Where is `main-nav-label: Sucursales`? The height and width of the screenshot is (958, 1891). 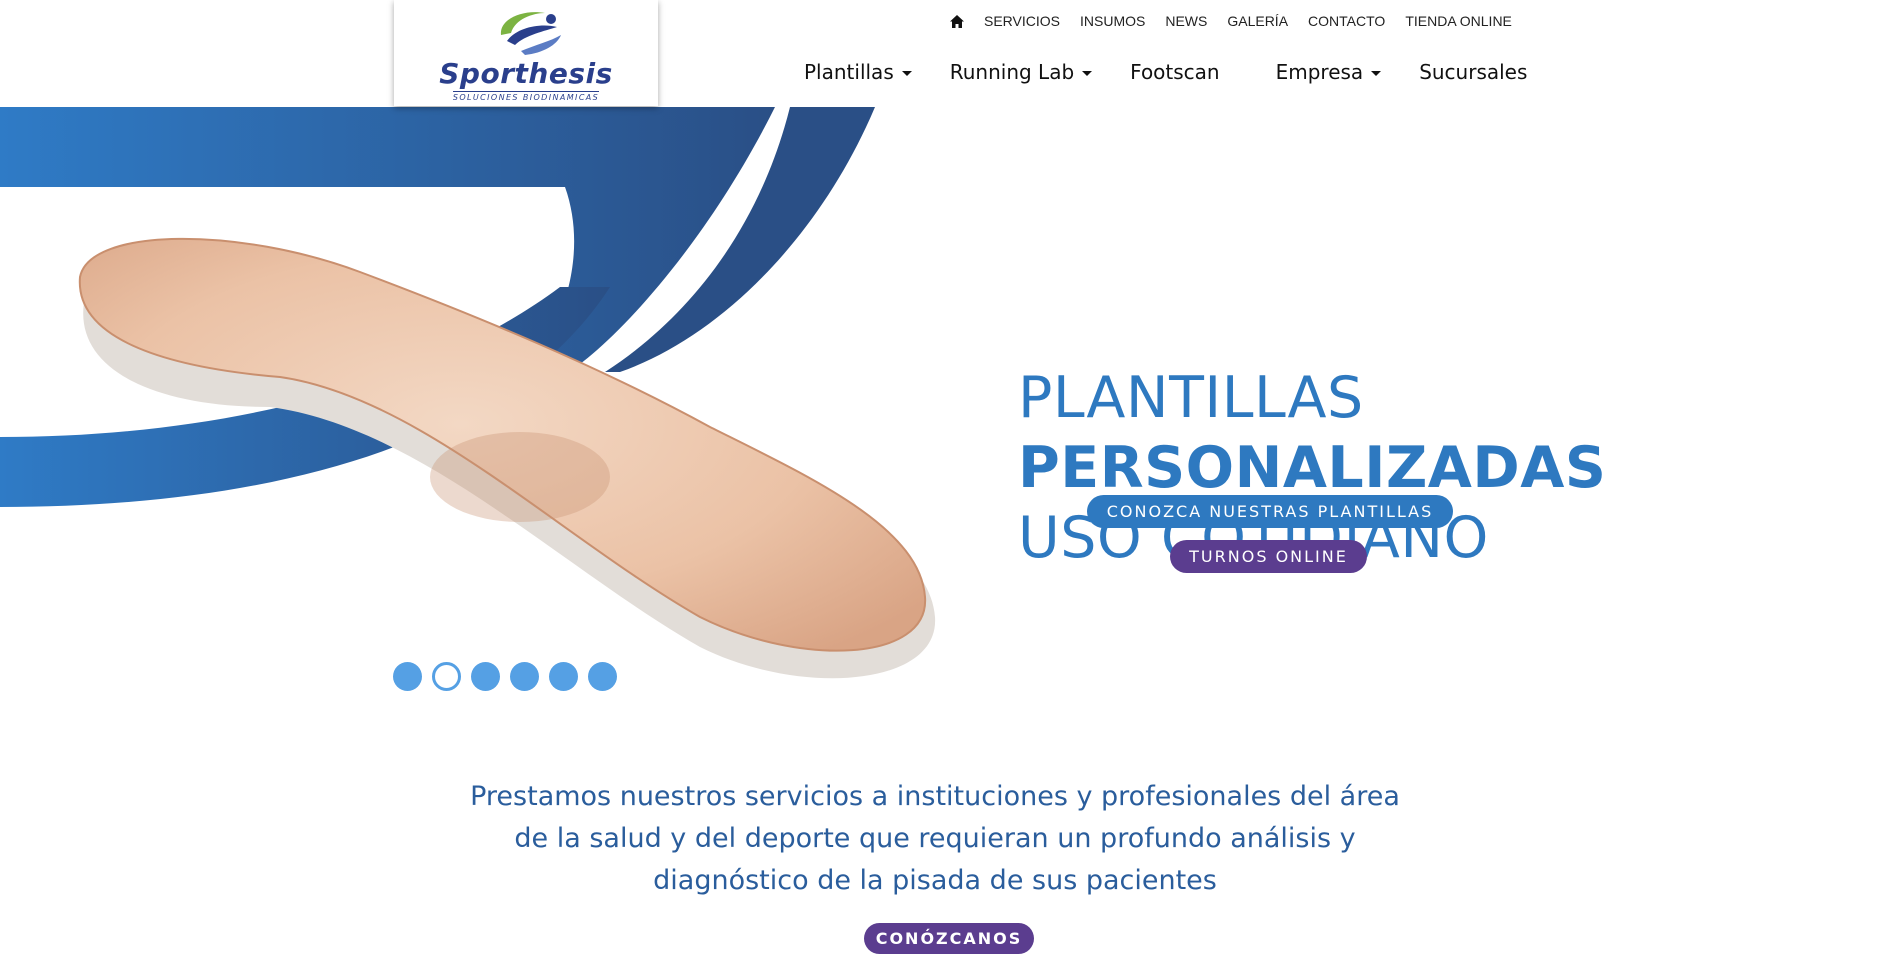 main-nav-label: Sucursales is located at coordinates (1473, 72).